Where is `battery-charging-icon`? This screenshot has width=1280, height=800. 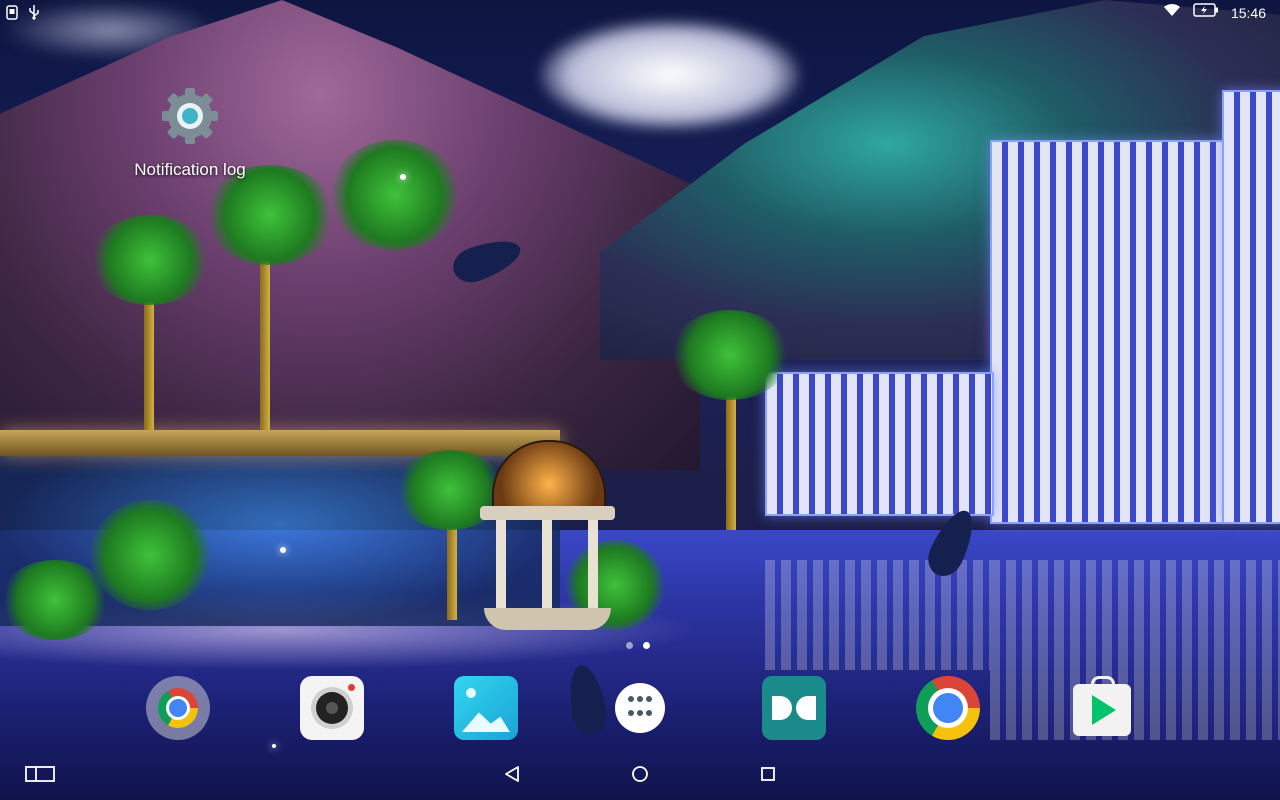
battery-charging-icon is located at coordinates (1206, 12).